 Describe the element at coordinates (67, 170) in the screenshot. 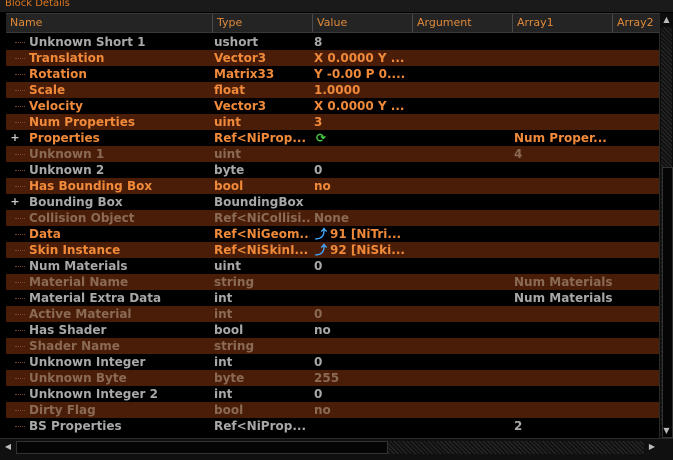

I see `row-name: Unknown 2` at that location.